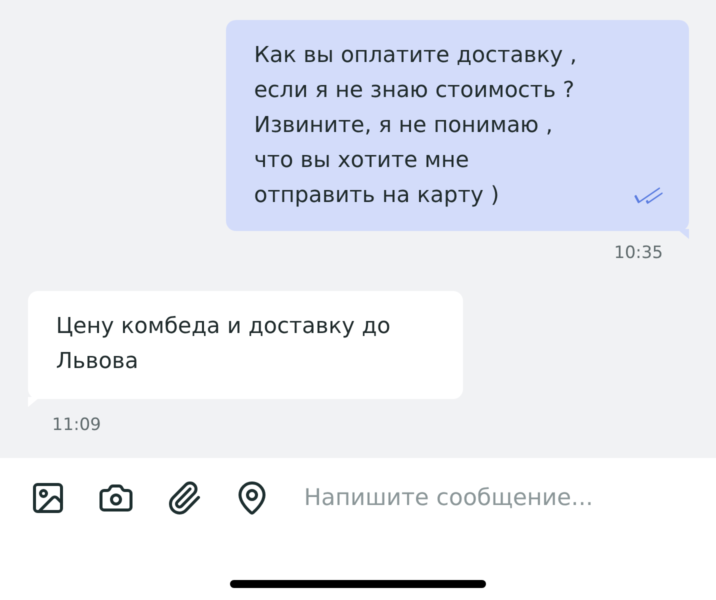 This screenshot has width=716, height=600. I want to click on message-text: Как вы оплатите доставку , если я не знаю стоимость ? Извините, я не понимаю , что вы хотите мне отправить на карту ), so click(415, 126).